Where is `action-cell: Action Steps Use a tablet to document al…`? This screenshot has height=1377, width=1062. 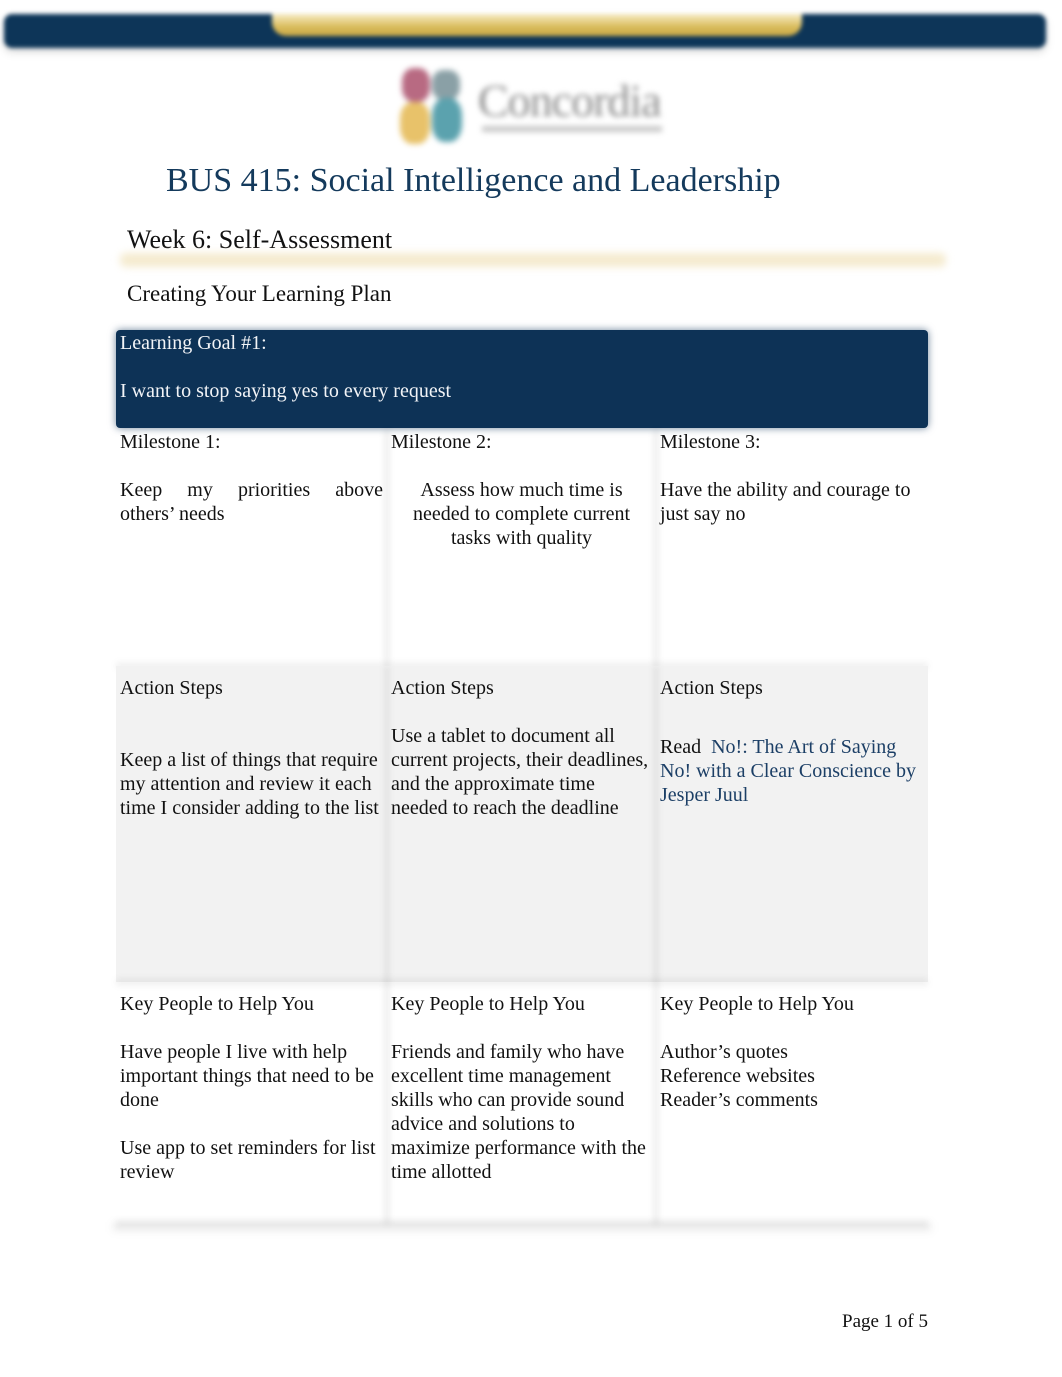
action-cell: Action Steps Use a tablet to document al… is located at coordinates (521, 824).